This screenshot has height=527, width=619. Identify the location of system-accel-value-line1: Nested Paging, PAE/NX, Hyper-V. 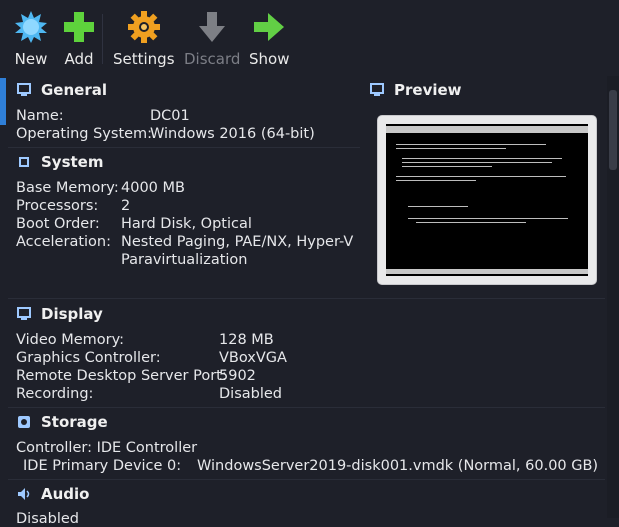
(237, 242).